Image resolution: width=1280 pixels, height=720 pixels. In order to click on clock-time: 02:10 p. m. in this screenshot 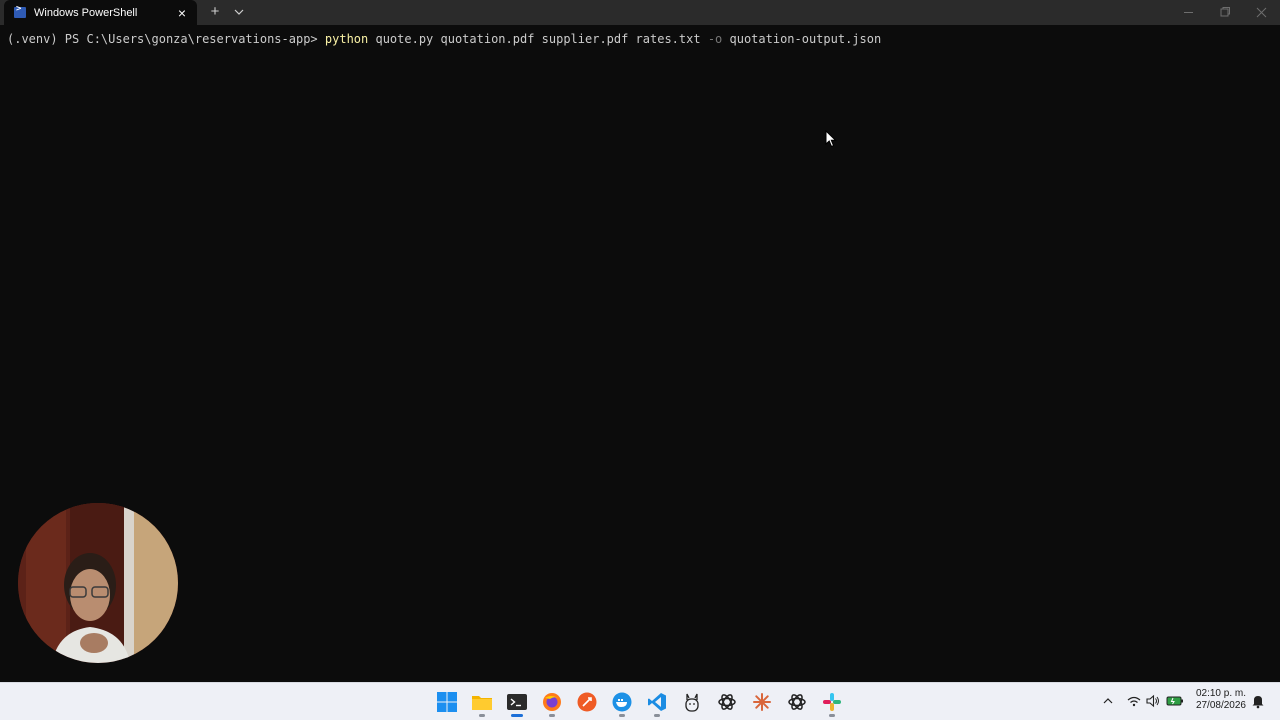, I will do `click(1220, 693)`.